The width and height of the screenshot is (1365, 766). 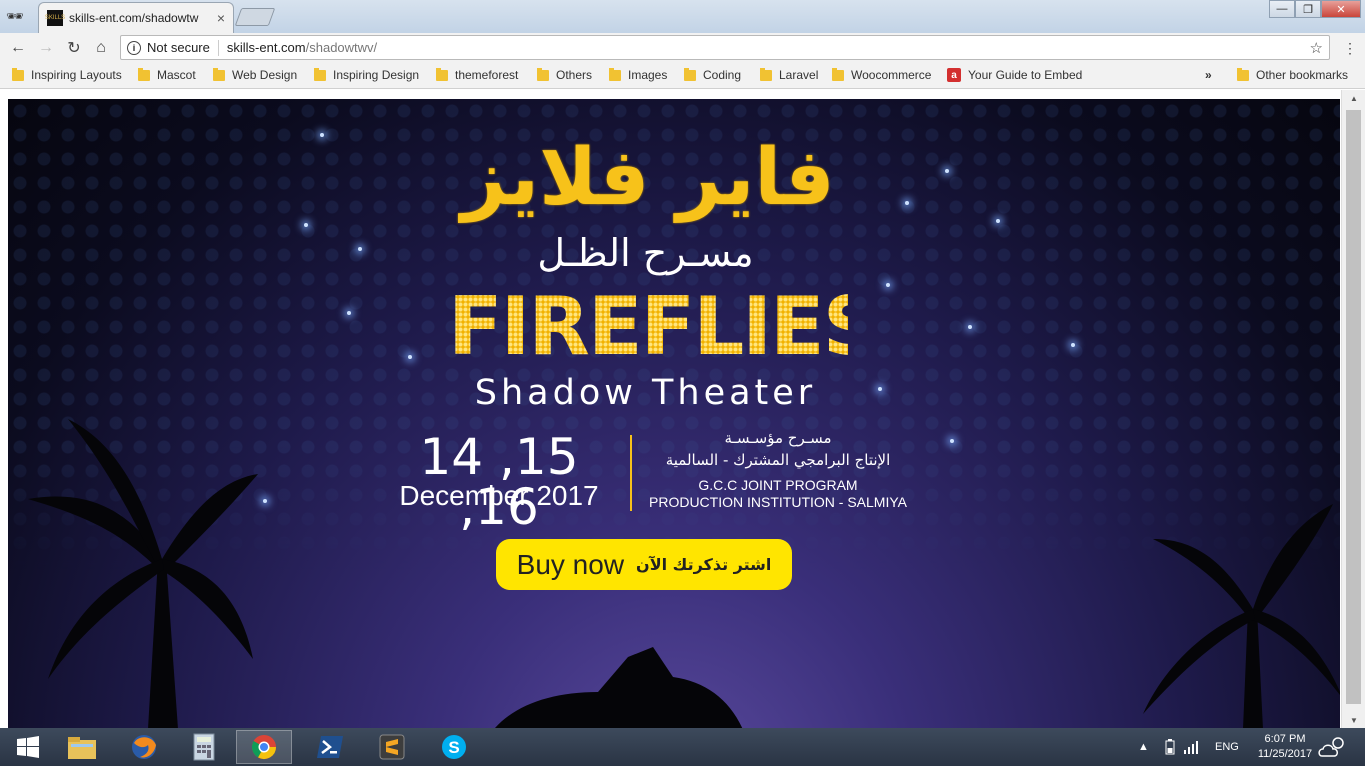 What do you see at coordinates (376, 75) in the screenshot?
I see `bookmark-label: Inspiring Design` at bounding box center [376, 75].